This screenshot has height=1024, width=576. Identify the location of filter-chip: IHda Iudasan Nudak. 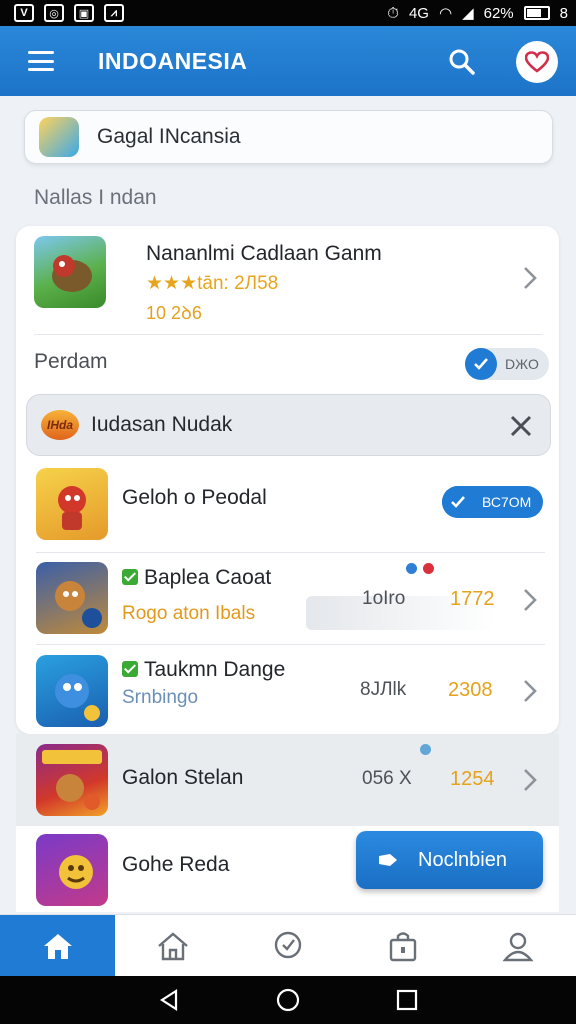
(288, 425).